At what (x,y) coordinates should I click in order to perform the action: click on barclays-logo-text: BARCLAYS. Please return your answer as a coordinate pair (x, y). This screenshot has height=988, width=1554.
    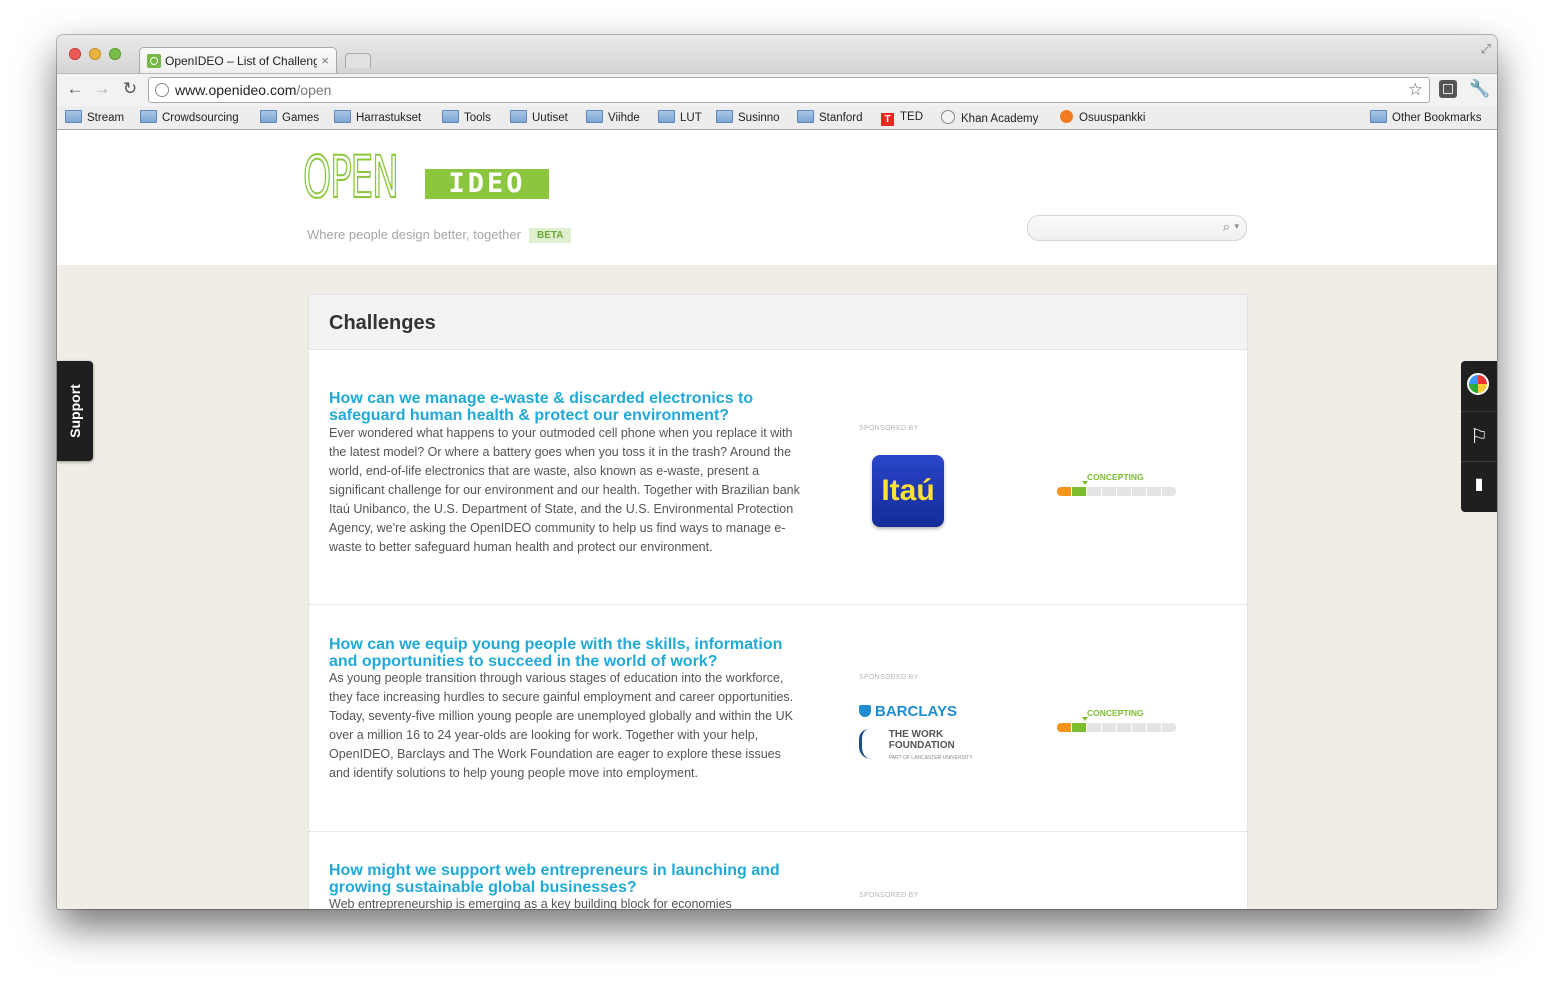
    Looking at the image, I should click on (916, 711).